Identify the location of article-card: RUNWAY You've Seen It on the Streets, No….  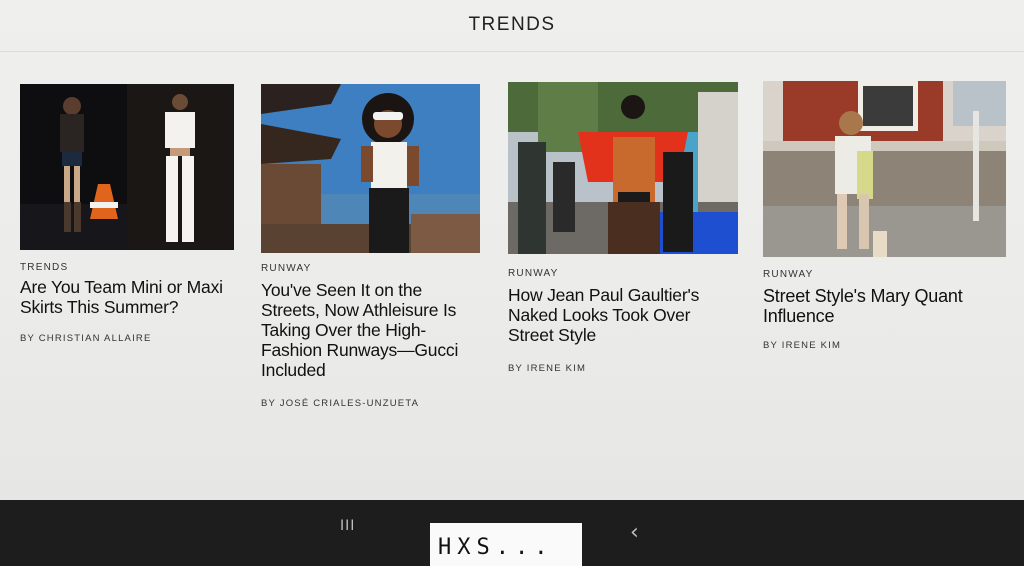
(370, 246).